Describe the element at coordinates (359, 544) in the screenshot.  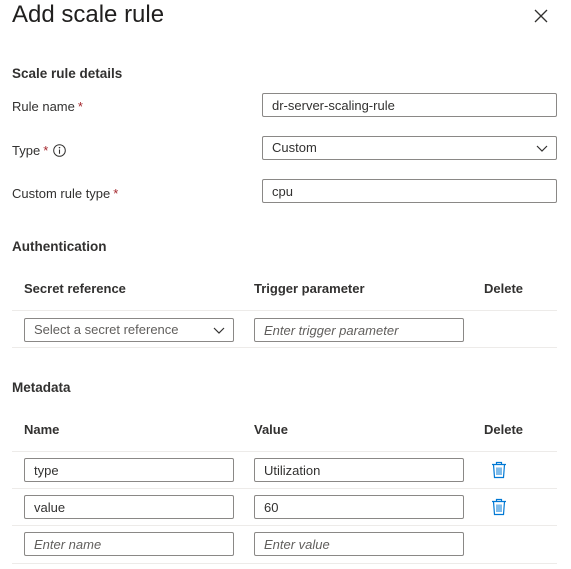
I see `new-metadata-value-input` at that location.